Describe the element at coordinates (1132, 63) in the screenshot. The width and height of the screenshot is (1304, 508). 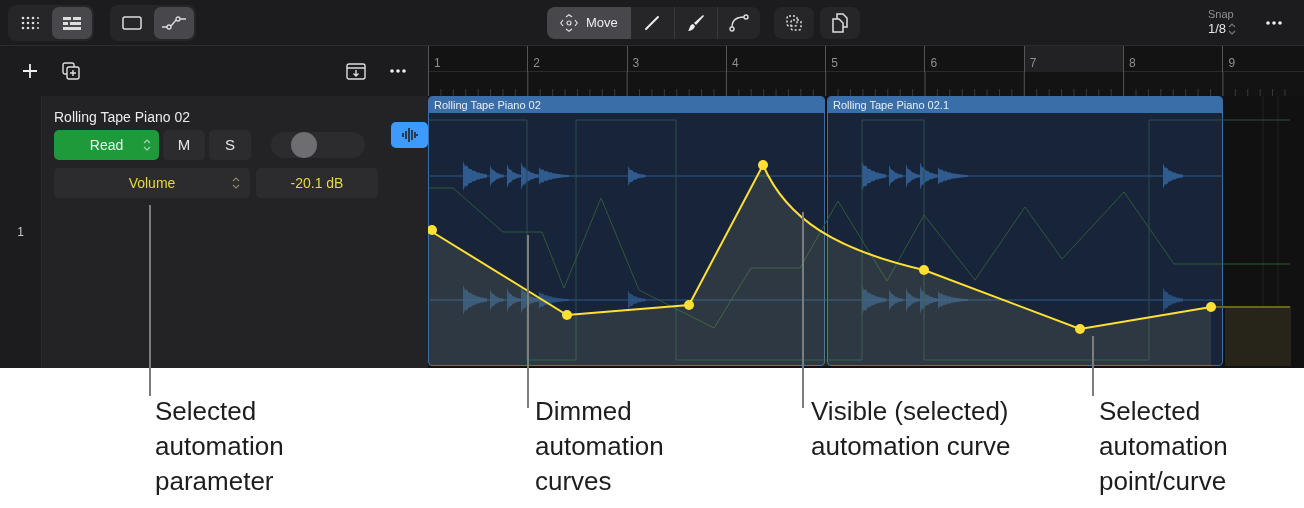
I see `bar-number: 8` at that location.